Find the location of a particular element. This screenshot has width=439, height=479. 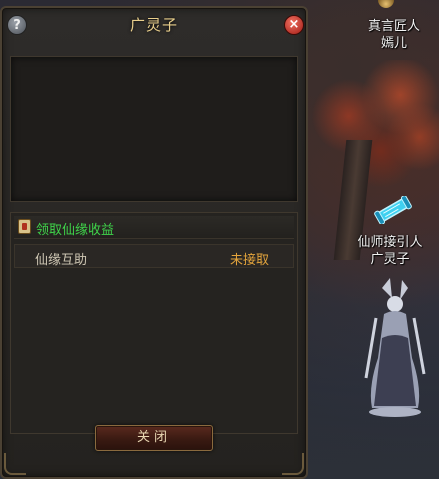

npc-nameplate-guide: 仙师接引人 广灵子 is located at coordinates (389, 251).